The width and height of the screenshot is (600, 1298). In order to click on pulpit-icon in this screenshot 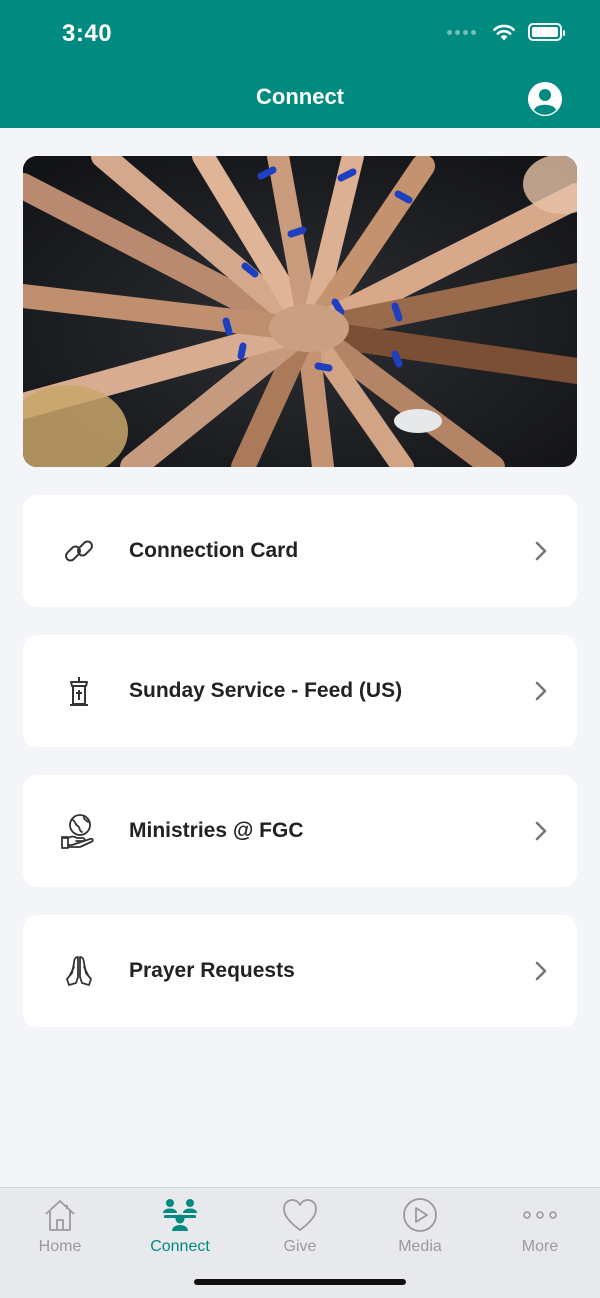, I will do `click(79, 691)`.